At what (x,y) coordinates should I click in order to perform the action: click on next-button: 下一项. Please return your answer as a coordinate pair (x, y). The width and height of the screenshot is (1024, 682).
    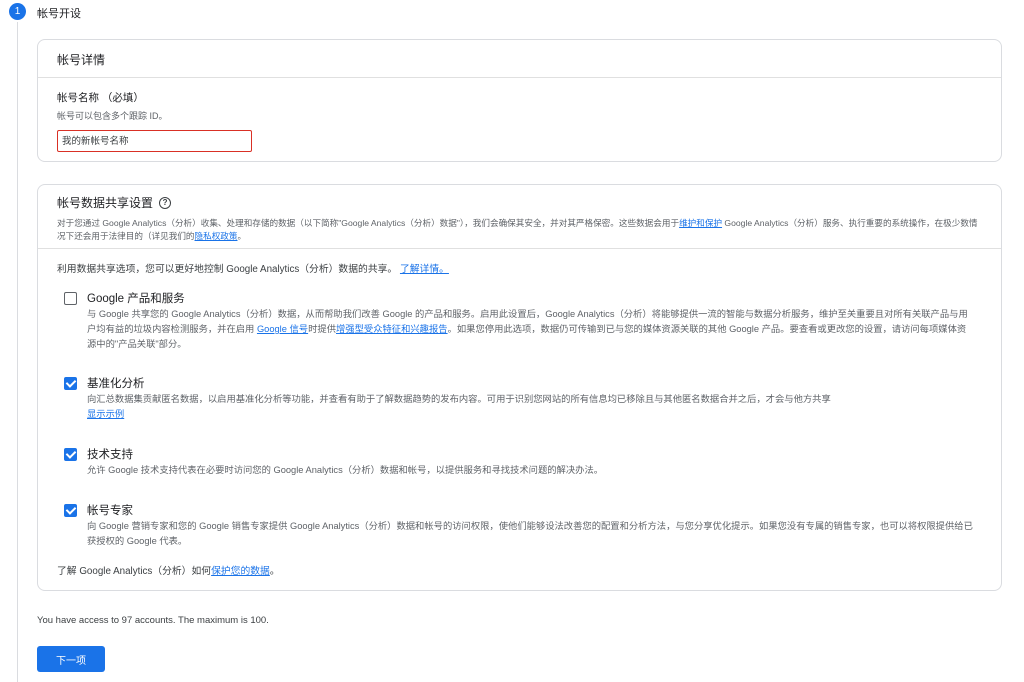
    Looking at the image, I should click on (71, 659).